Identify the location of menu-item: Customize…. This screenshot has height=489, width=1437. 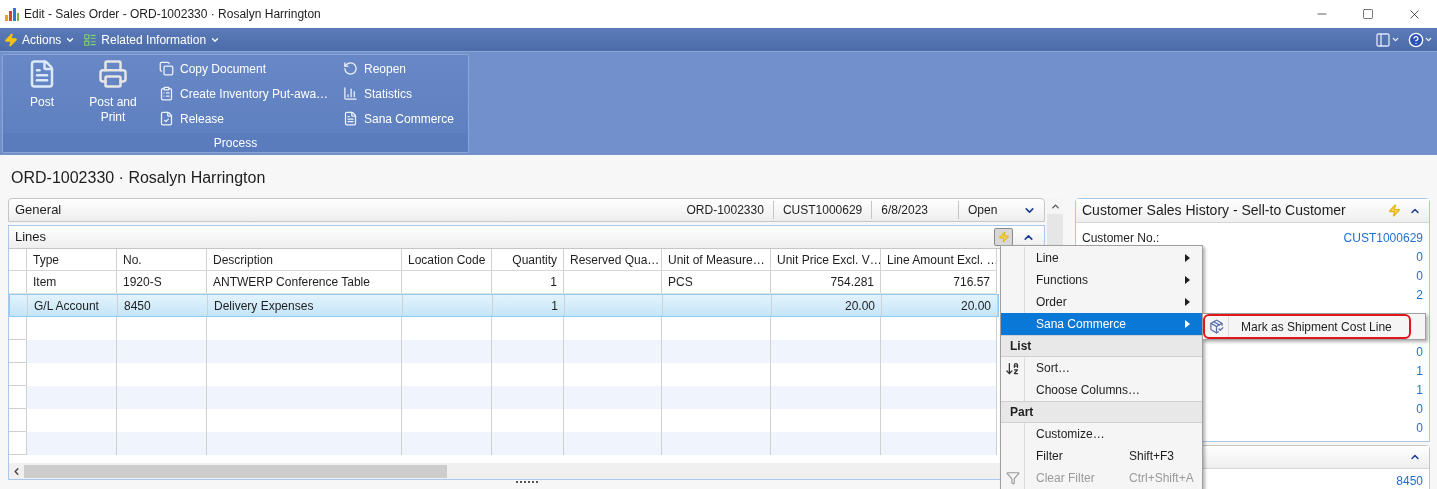
(1101, 434).